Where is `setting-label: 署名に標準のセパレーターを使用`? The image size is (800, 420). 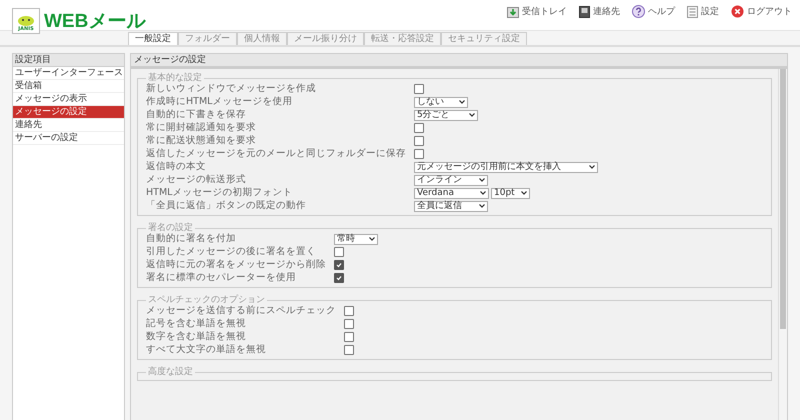
setting-label: 署名に標準のセパレーターを使用 is located at coordinates (221, 278).